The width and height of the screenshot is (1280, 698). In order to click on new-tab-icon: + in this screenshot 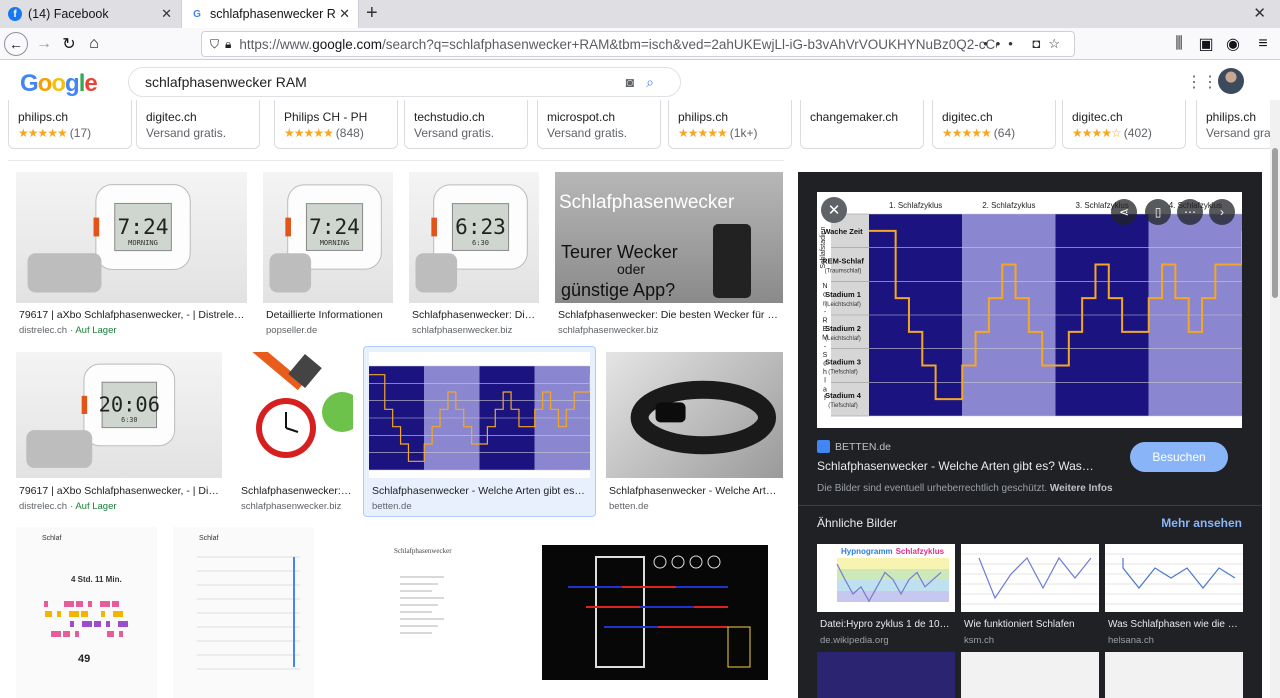, I will do `click(372, 13)`.